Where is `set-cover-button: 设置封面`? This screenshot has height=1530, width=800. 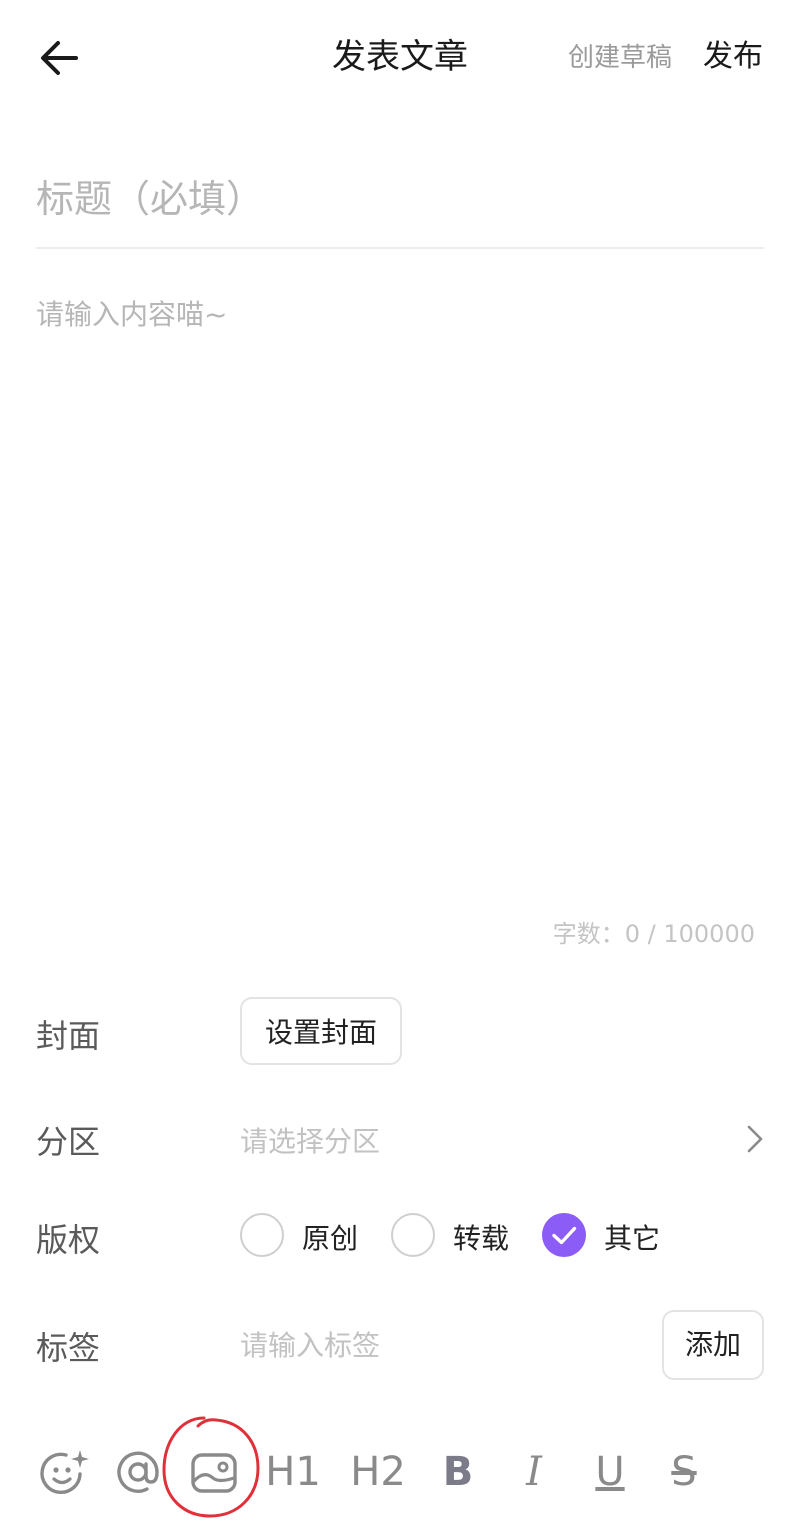
set-cover-button: 设置封面 is located at coordinates (321, 1031).